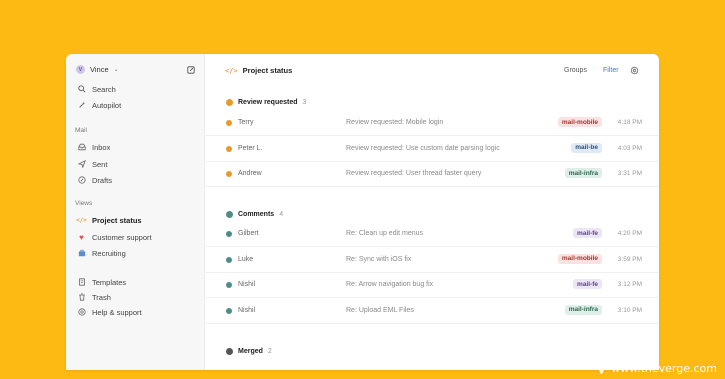  Describe the element at coordinates (267, 70) in the screenshot. I see `page-title: Project status` at that location.